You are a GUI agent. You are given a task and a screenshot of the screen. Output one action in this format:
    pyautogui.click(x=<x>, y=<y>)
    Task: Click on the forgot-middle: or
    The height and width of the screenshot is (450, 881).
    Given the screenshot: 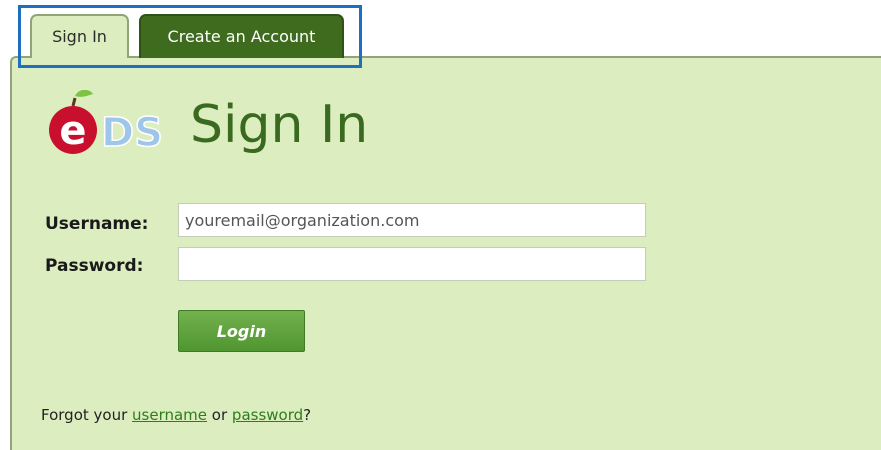 What is the action you would take?
    pyautogui.click(x=219, y=415)
    